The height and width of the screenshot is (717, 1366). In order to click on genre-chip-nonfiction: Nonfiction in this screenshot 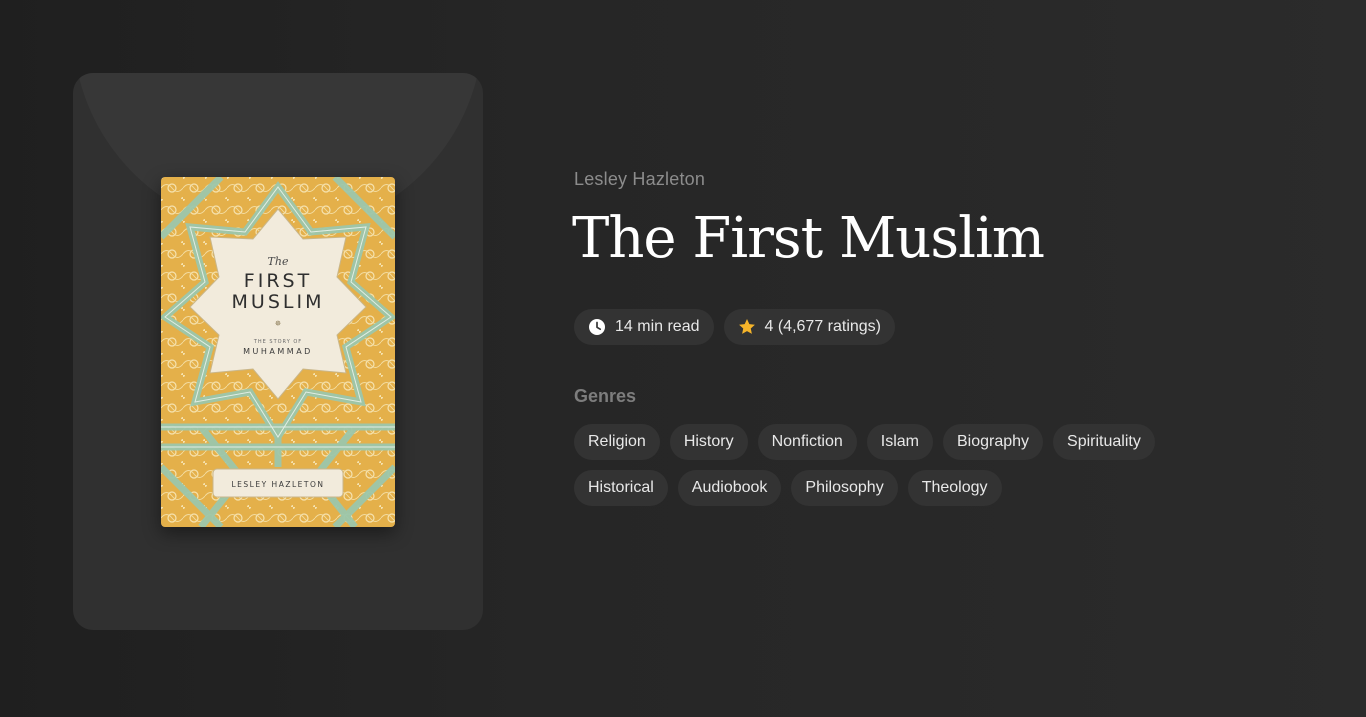, I will do `click(807, 442)`.